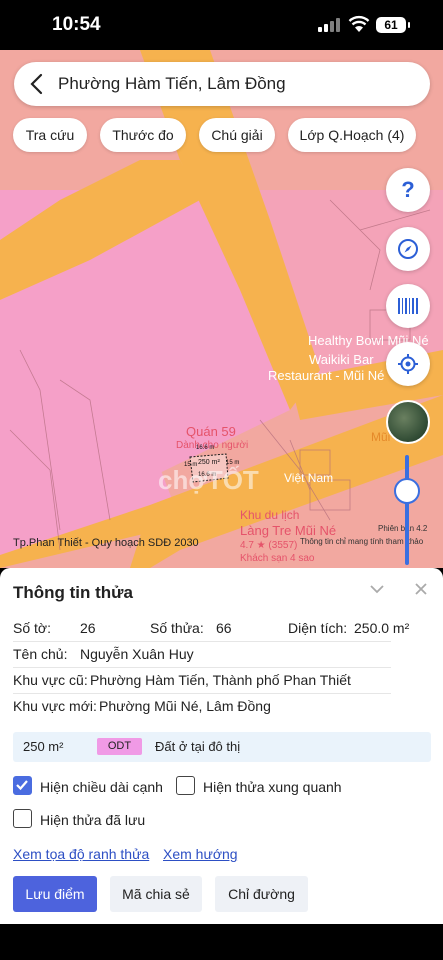 This screenshot has width=443, height=960. What do you see at coordinates (22, 818) in the screenshot?
I see `saved-parcels-checkbox` at bounding box center [22, 818].